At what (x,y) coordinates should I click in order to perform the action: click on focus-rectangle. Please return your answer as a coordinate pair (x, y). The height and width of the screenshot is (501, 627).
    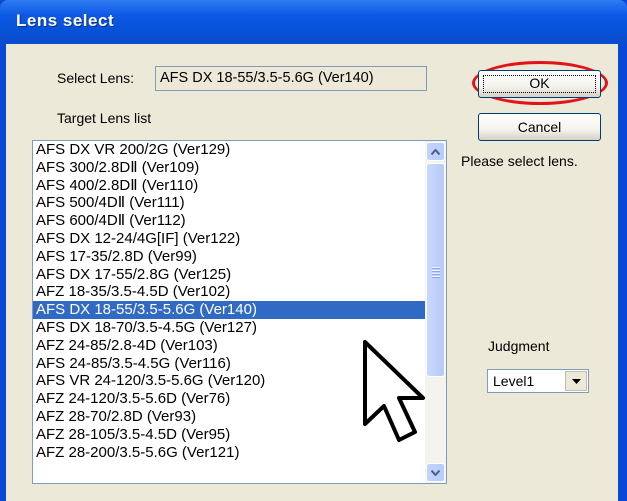
    Looking at the image, I should click on (539, 84).